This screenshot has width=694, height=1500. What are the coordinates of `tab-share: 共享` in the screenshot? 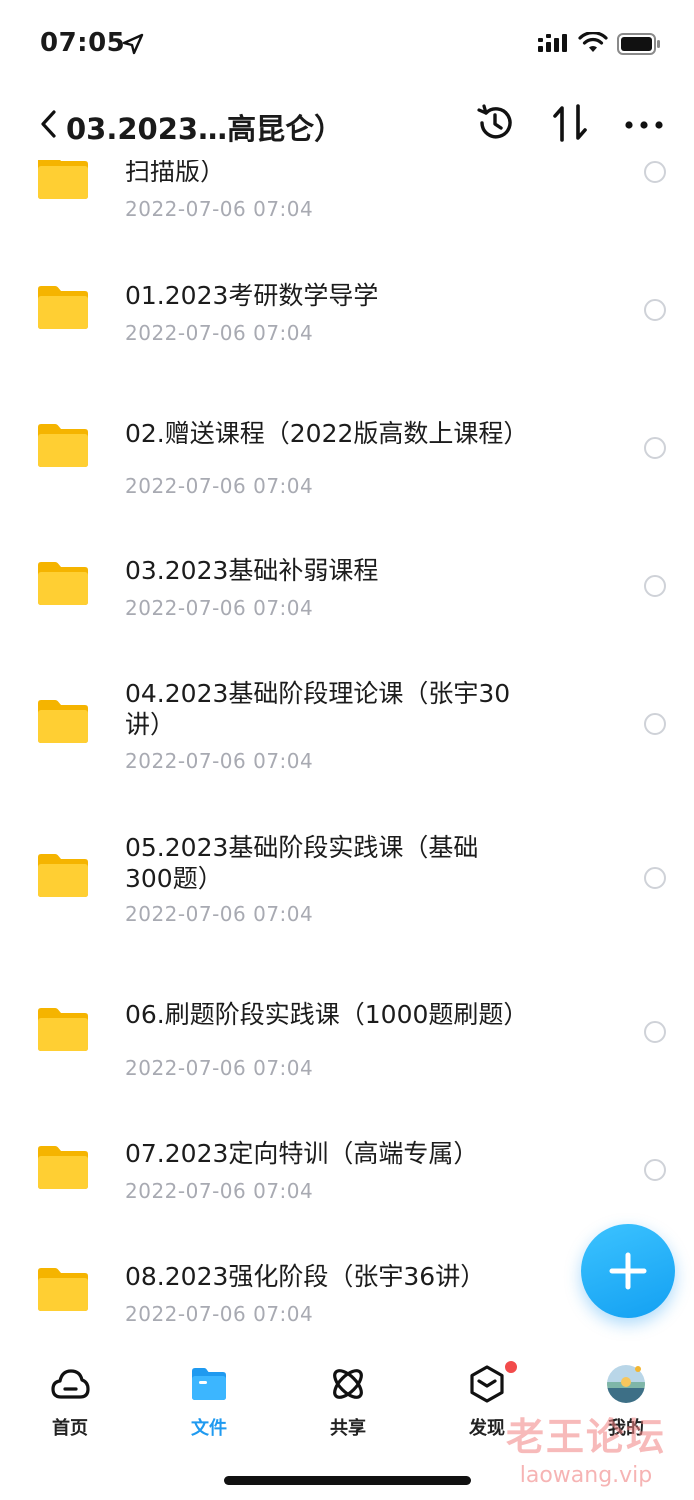 It's located at (348, 1404).